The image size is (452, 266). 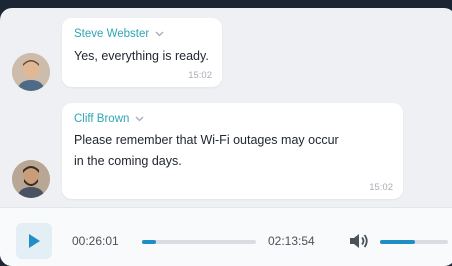 What do you see at coordinates (359, 241) in the screenshot?
I see `volume-icon` at bounding box center [359, 241].